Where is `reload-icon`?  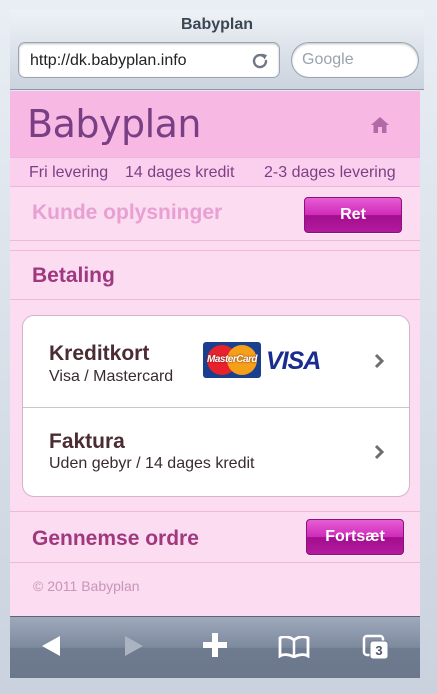
reload-icon is located at coordinates (260, 61).